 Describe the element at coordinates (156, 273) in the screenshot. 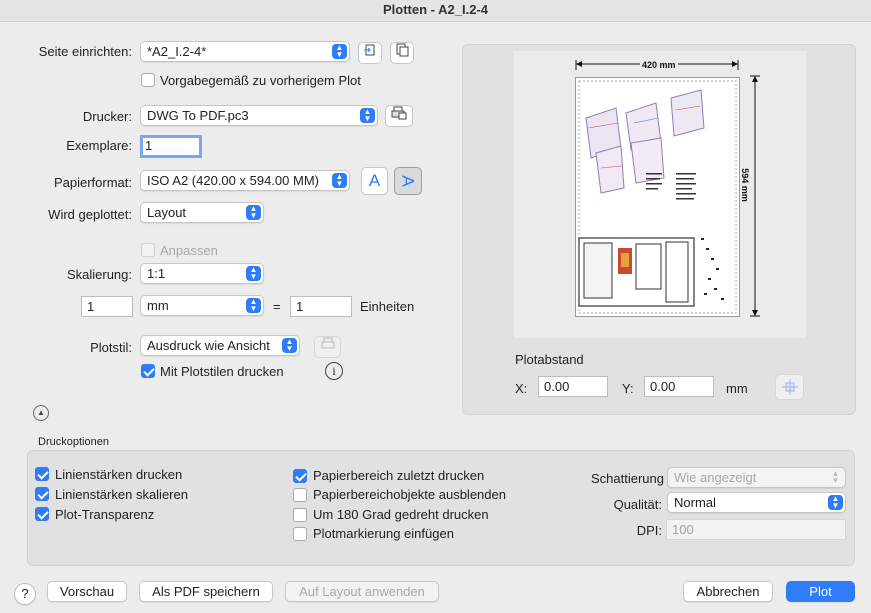

I see `scale-value: 1:1` at that location.